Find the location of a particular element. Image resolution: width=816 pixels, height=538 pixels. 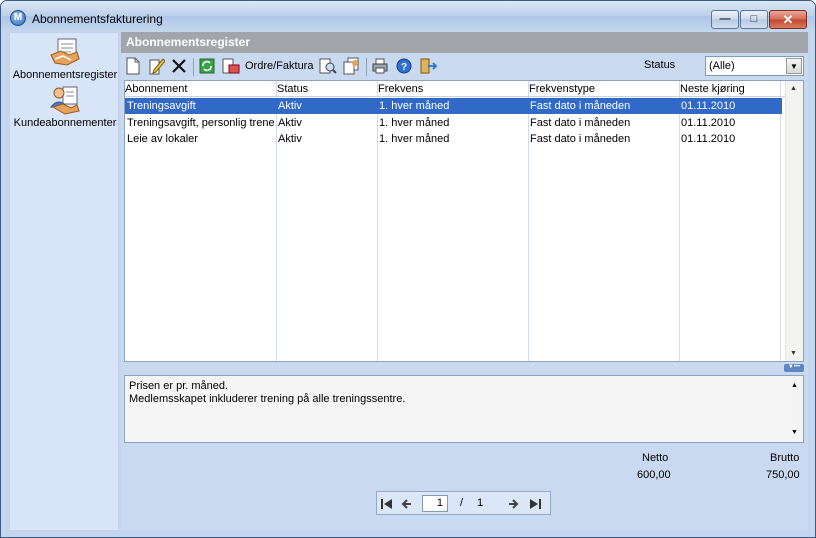

previous-page-button is located at coordinates (407, 504).